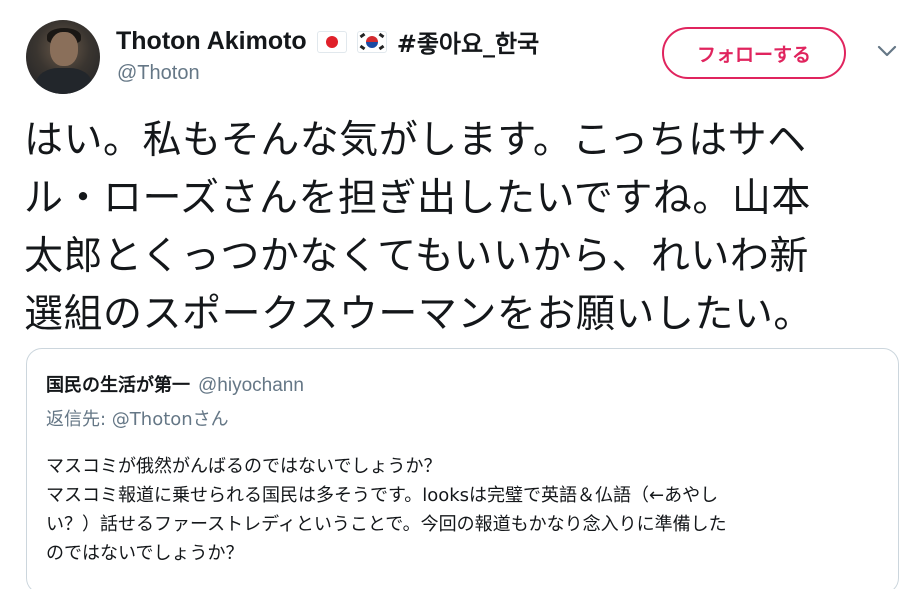 The height and width of the screenshot is (589, 911). What do you see at coordinates (371, 41) in the screenshot?
I see `south-korea-flag-icon` at bounding box center [371, 41].